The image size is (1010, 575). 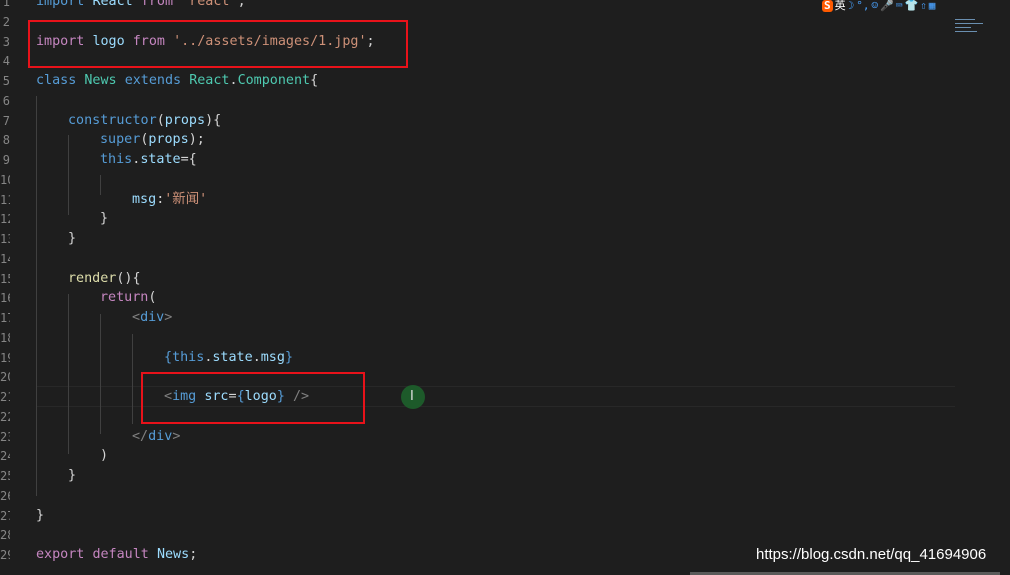 What do you see at coordinates (152, 298) in the screenshot?
I see `code-token: (` at bounding box center [152, 298].